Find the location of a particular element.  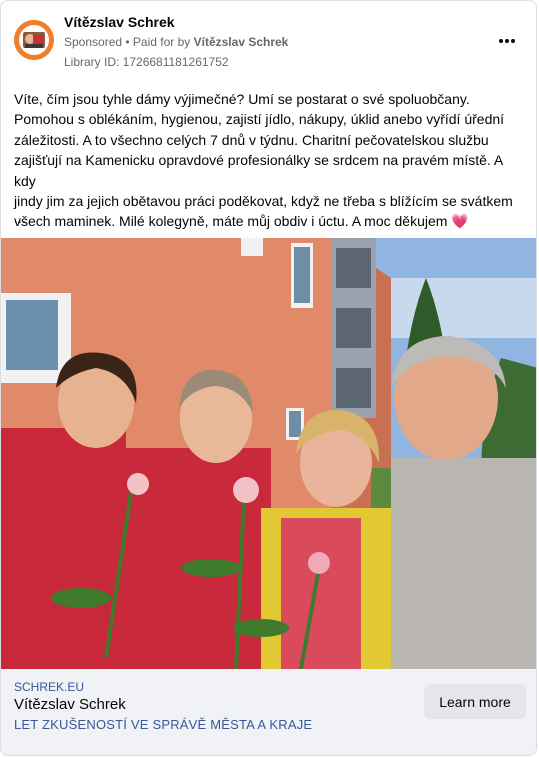

profile-avatar is located at coordinates (34, 40).